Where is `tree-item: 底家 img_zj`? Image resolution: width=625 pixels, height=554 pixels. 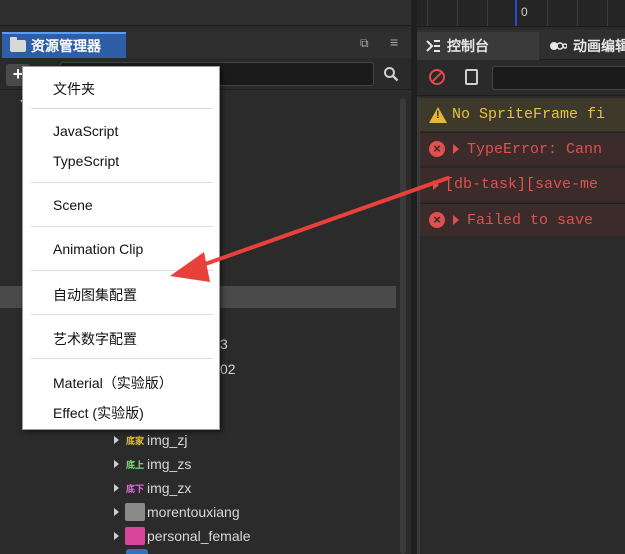
tree-item: 底家 img_zj is located at coordinates (150, 440).